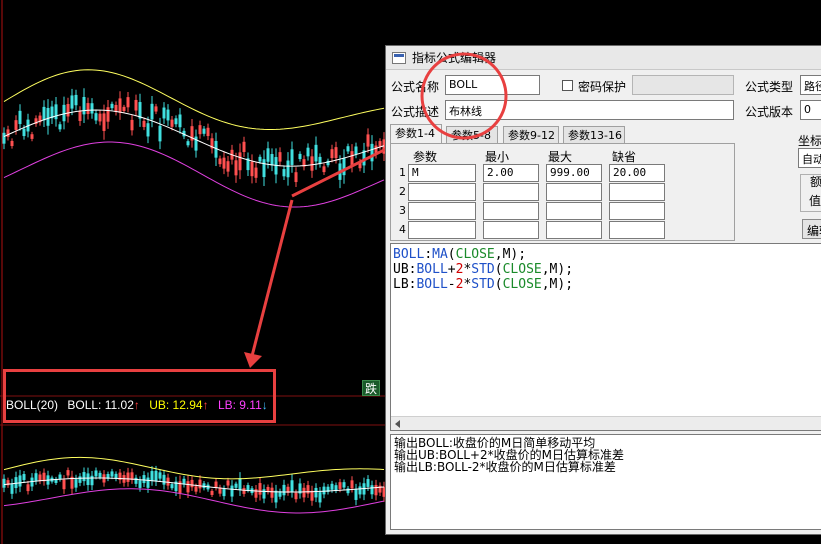 The width and height of the screenshot is (821, 544). Describe the element at coordinates (472, 135) in the screenshot. I see `tab-params-5-8: 参数5-8` at that location.